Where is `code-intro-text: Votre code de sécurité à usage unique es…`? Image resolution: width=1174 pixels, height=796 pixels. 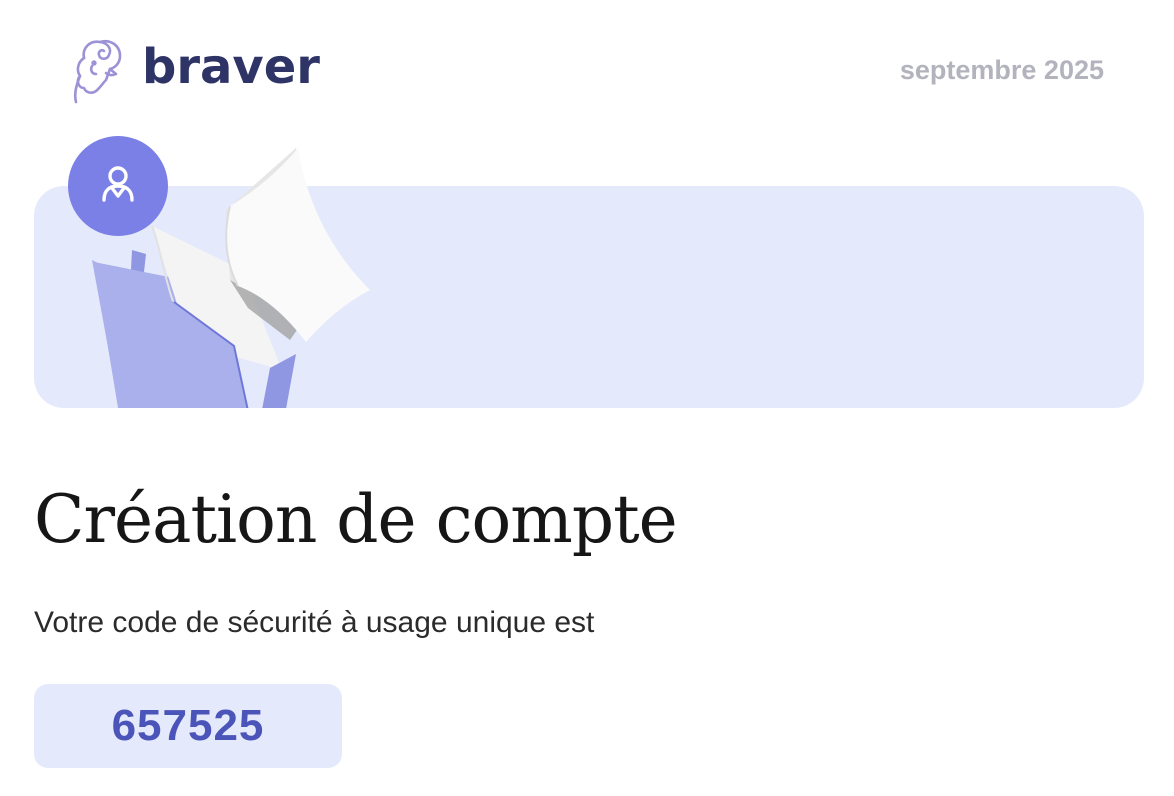 code-intro-text: Votre code de sécurité à usage unique es… is located at coordinates (314, 622).